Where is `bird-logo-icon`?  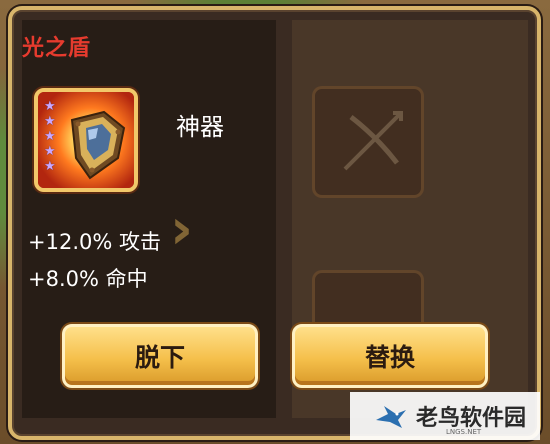
bird-logo-icon is located at coordinates (391, 417).